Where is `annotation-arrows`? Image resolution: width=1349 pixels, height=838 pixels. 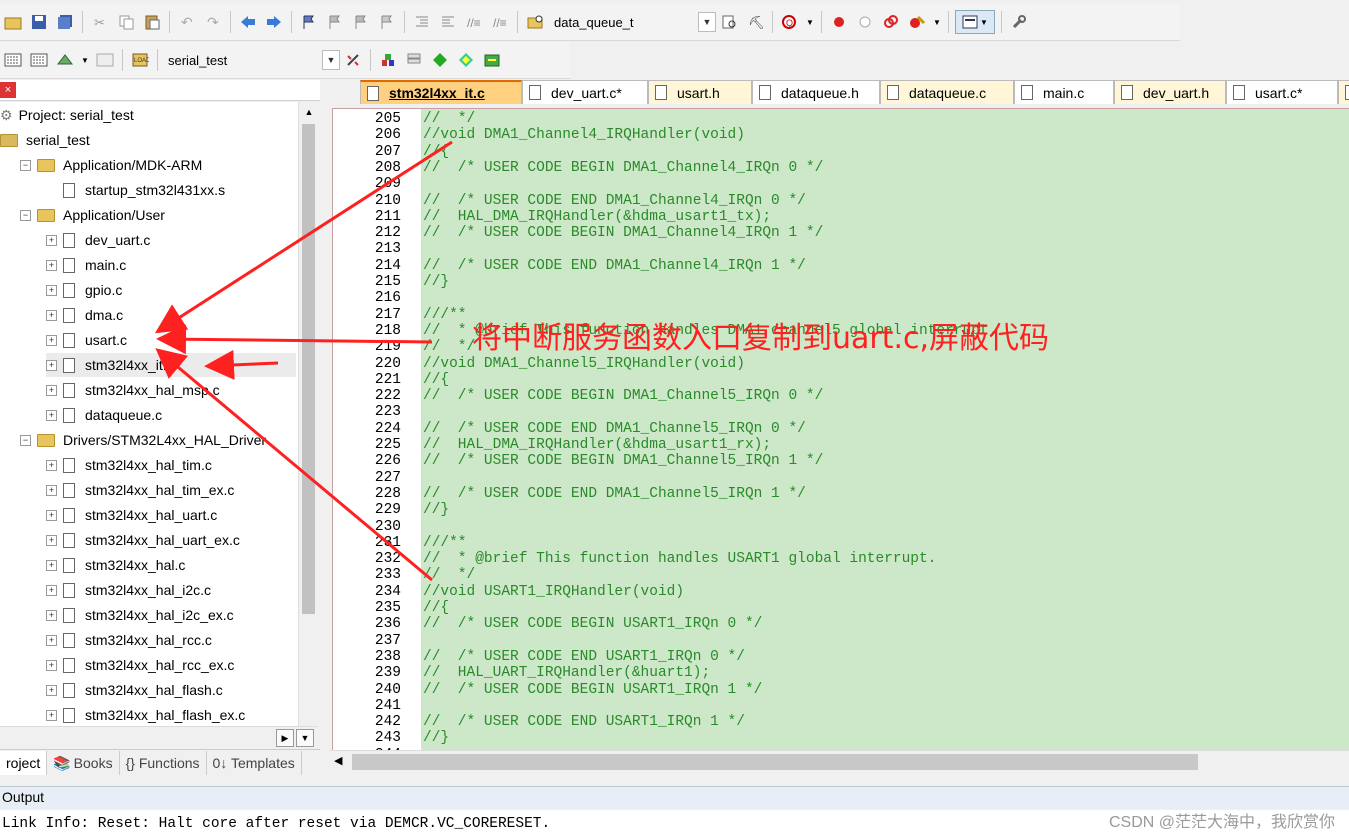 annotation-arrows is located at coordinates (303, 361).